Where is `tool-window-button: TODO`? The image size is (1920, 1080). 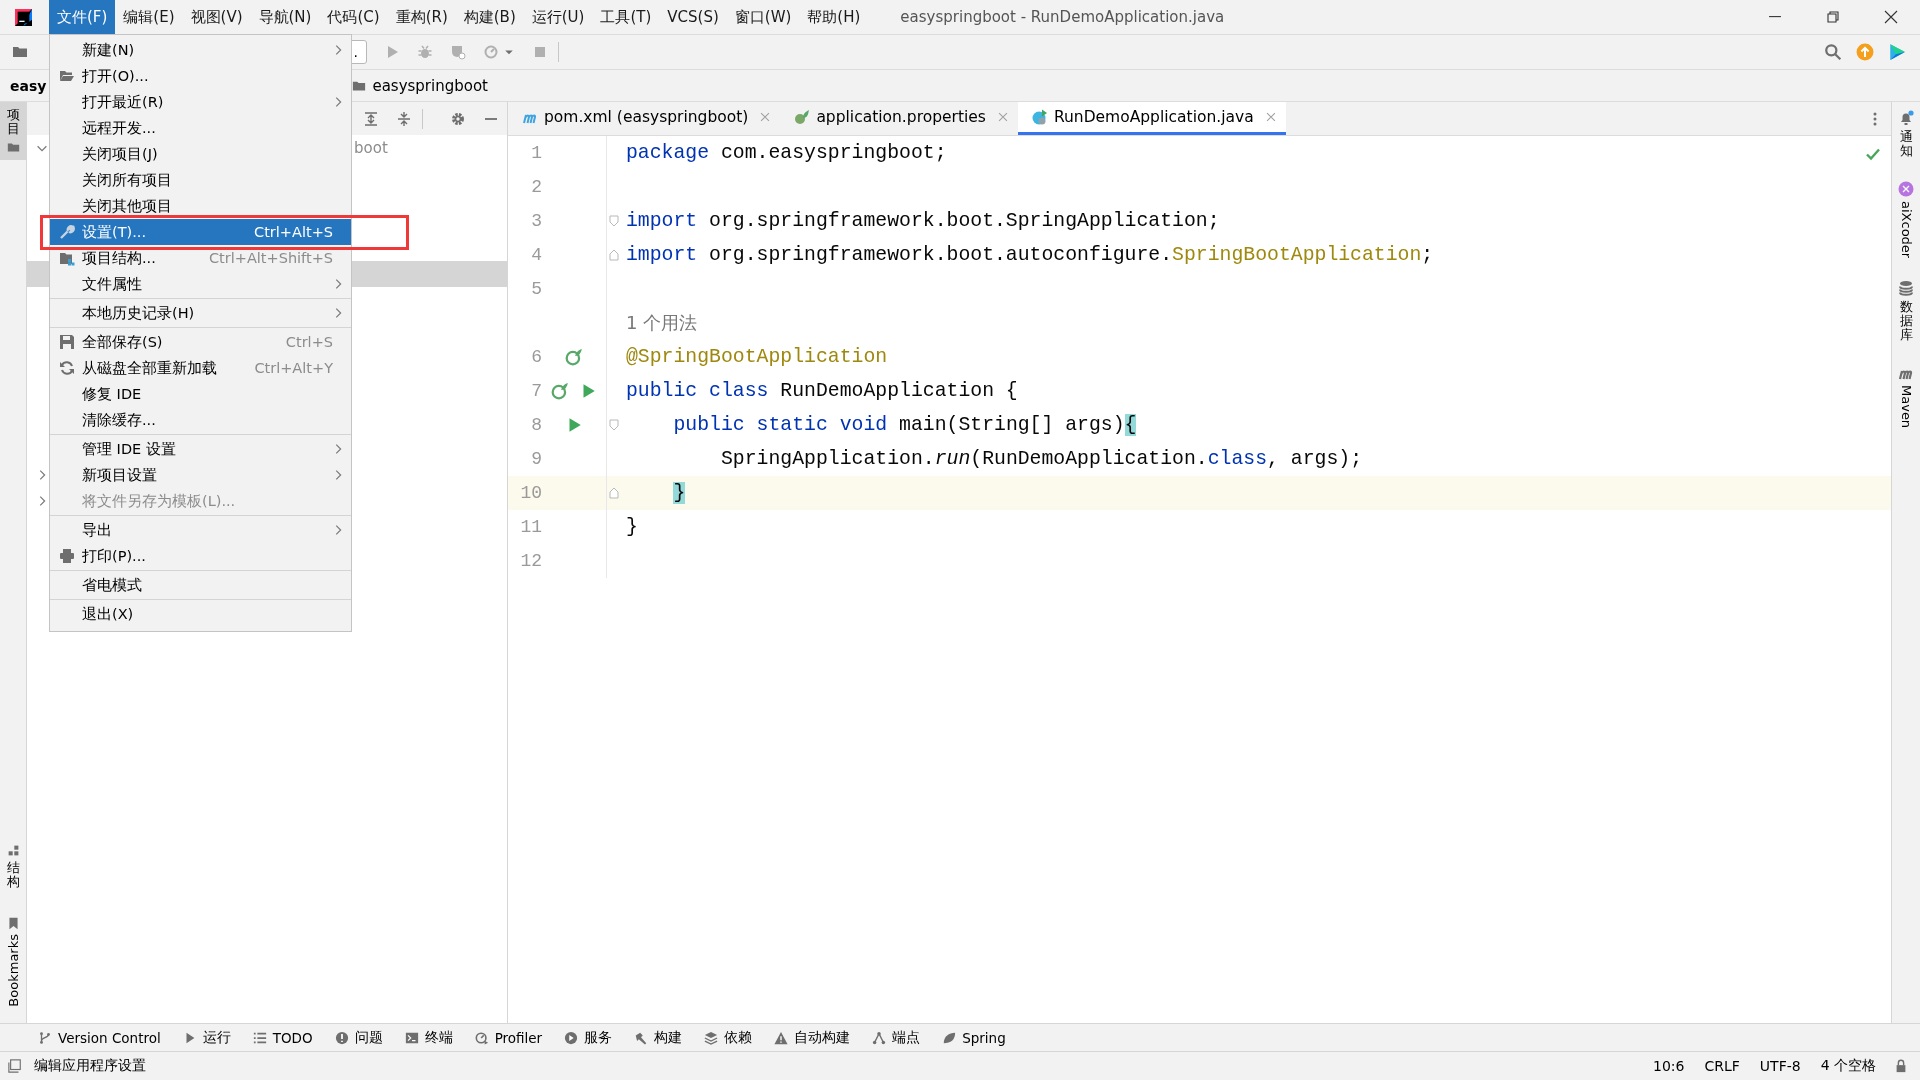 tool-window-button: TODO is located at coordinates (282, 1037).